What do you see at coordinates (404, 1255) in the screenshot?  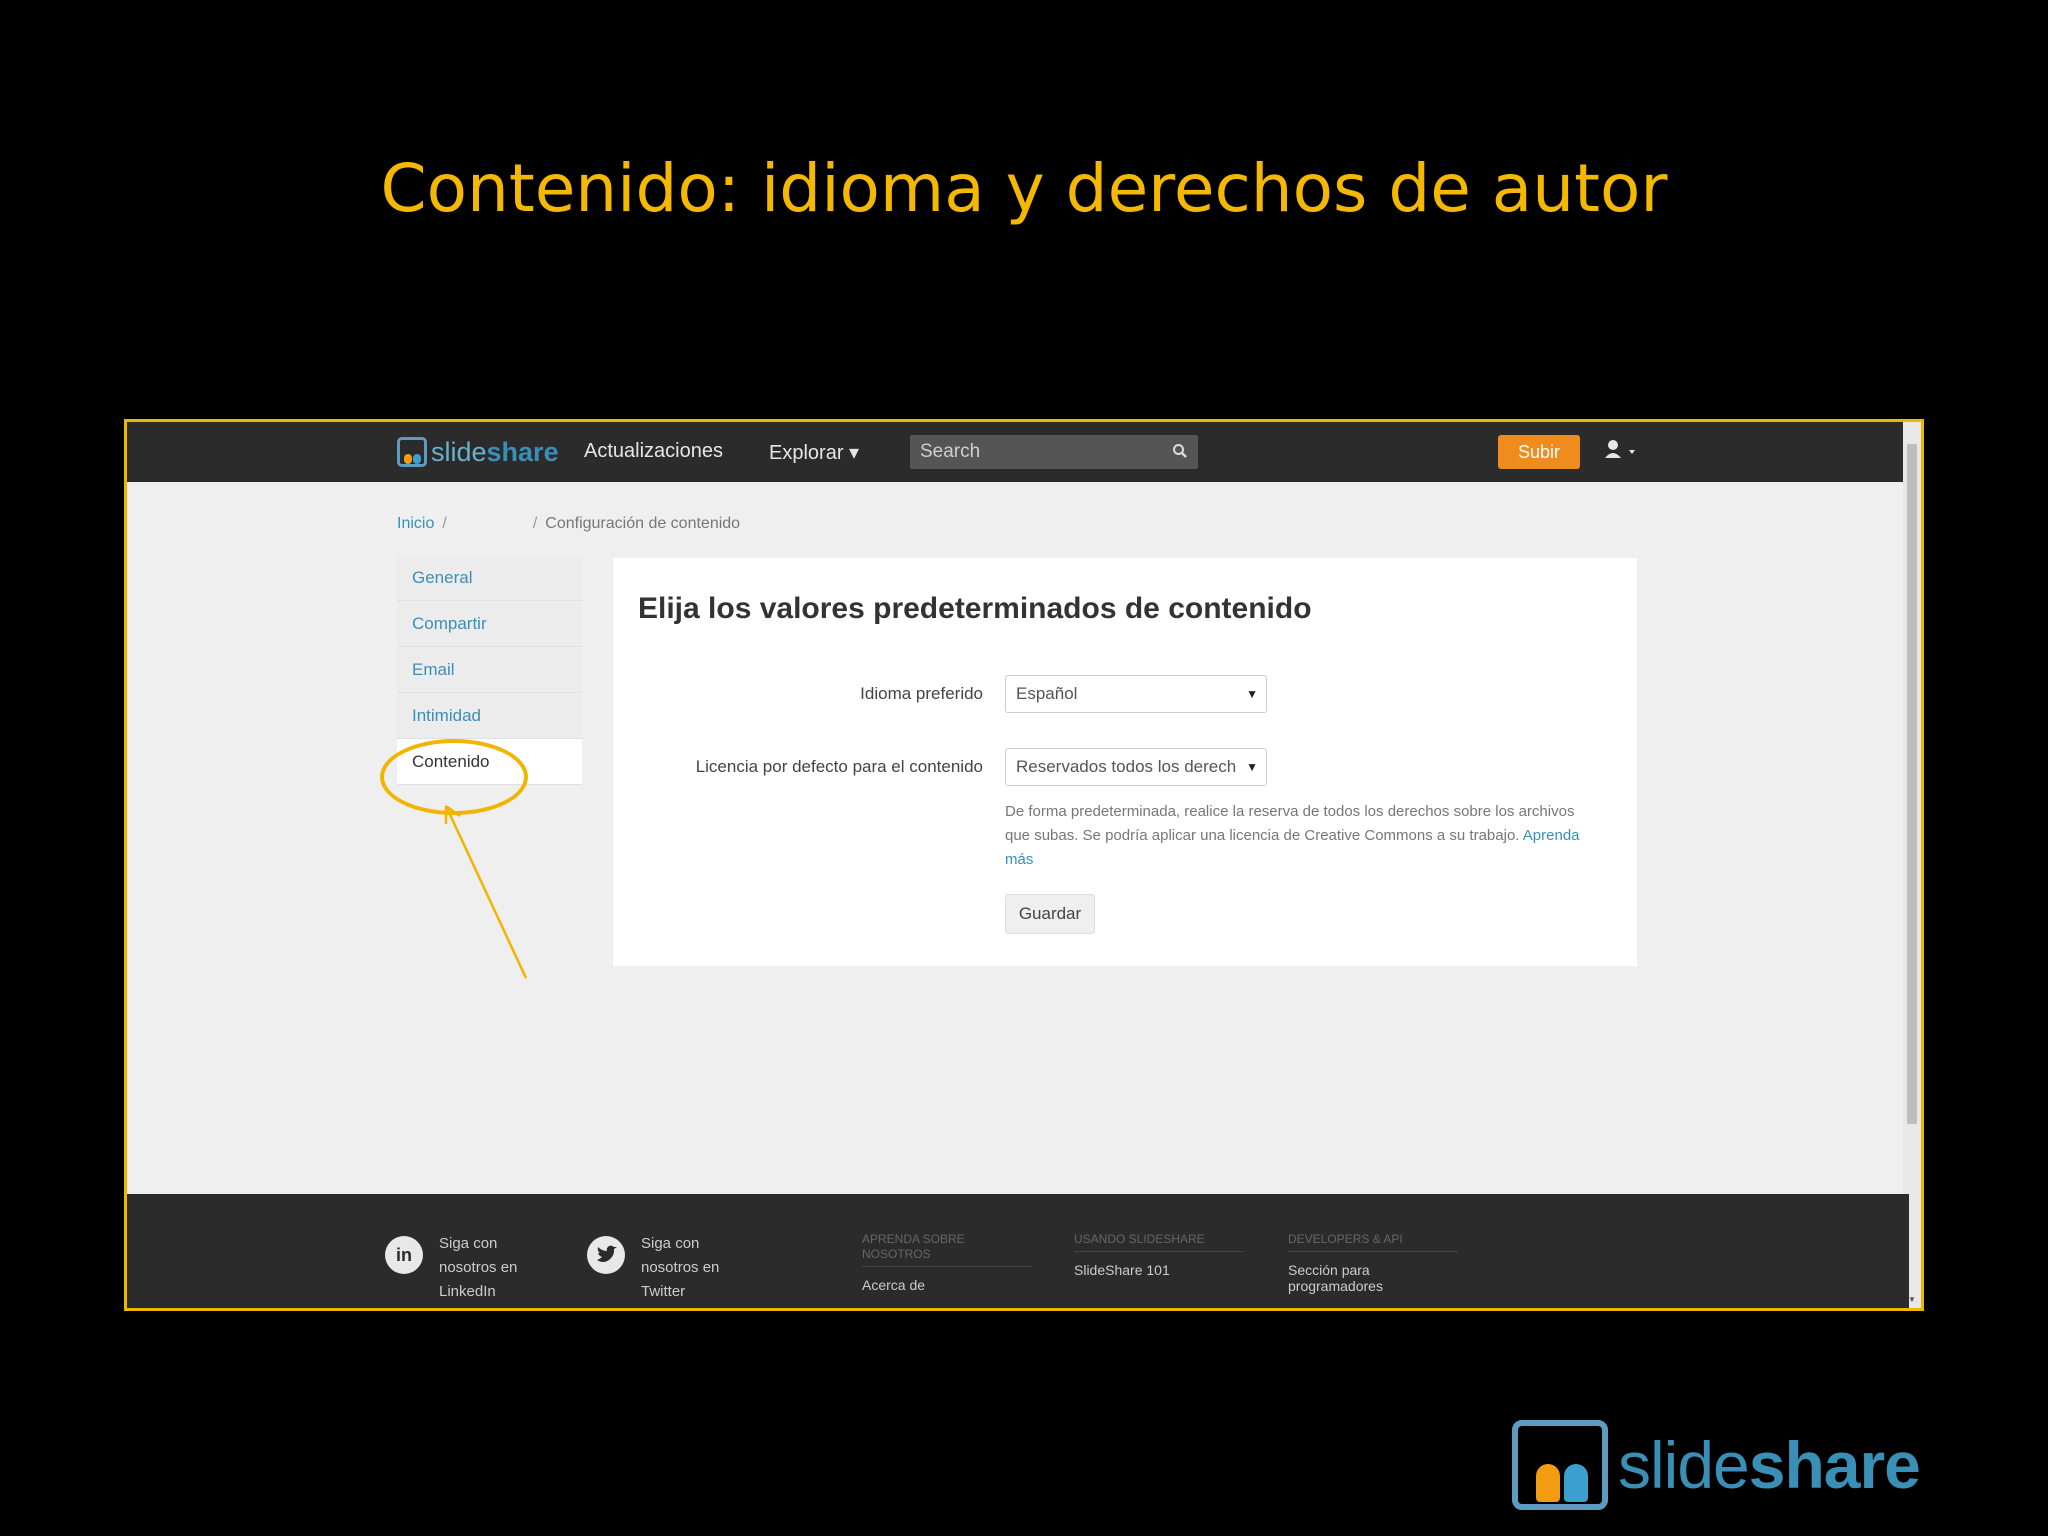 I see `linkedin-icon: in` at bounding box center [404, 1255].